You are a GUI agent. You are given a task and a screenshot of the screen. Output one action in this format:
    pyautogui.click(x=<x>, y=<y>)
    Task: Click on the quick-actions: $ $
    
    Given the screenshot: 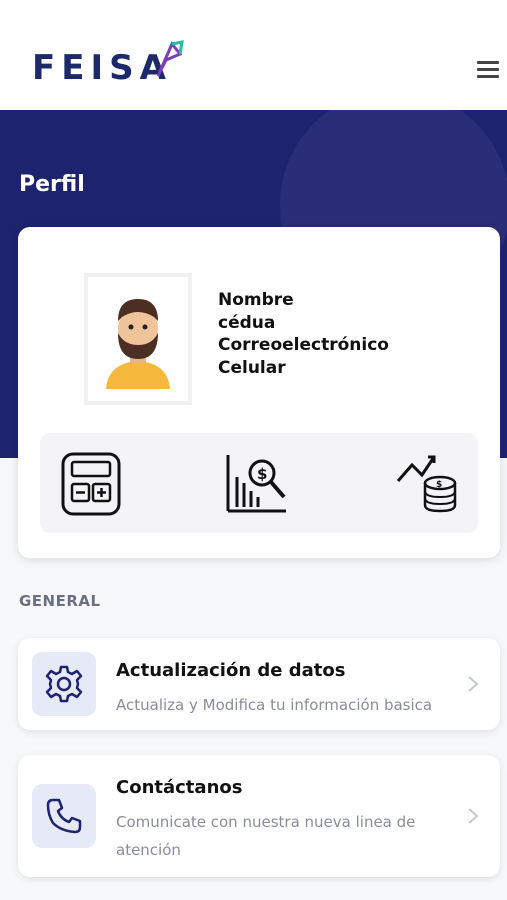 What is the action you would take?
    pyautogui.click(x=259, y=483)
    